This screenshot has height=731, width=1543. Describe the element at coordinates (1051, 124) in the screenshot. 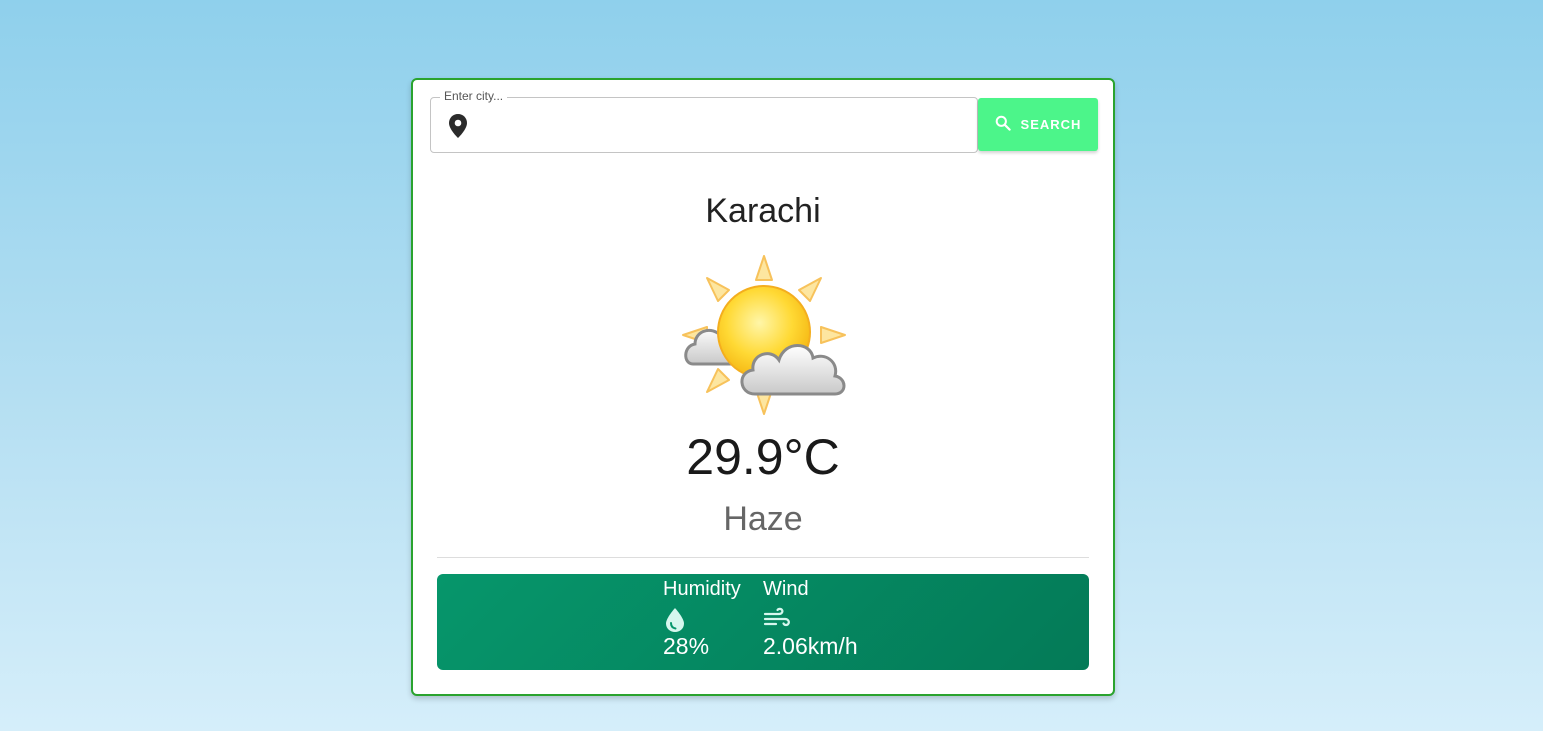

I see `search-button-label: SEARCH` at that location.